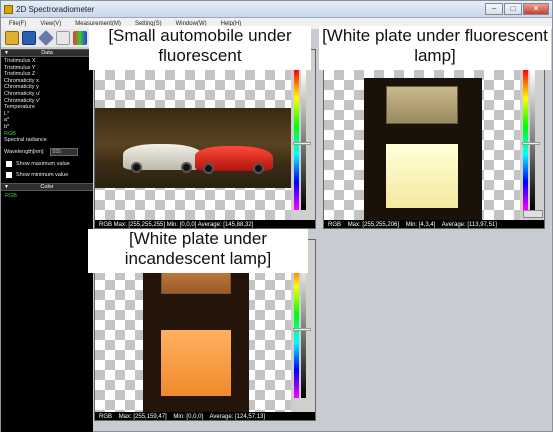 The image size is (553, 432). What do you see at coordinates (47, 53) in the screenshot?
I see `data-section-header: ▼ Data` at bounding box center [47, 53].